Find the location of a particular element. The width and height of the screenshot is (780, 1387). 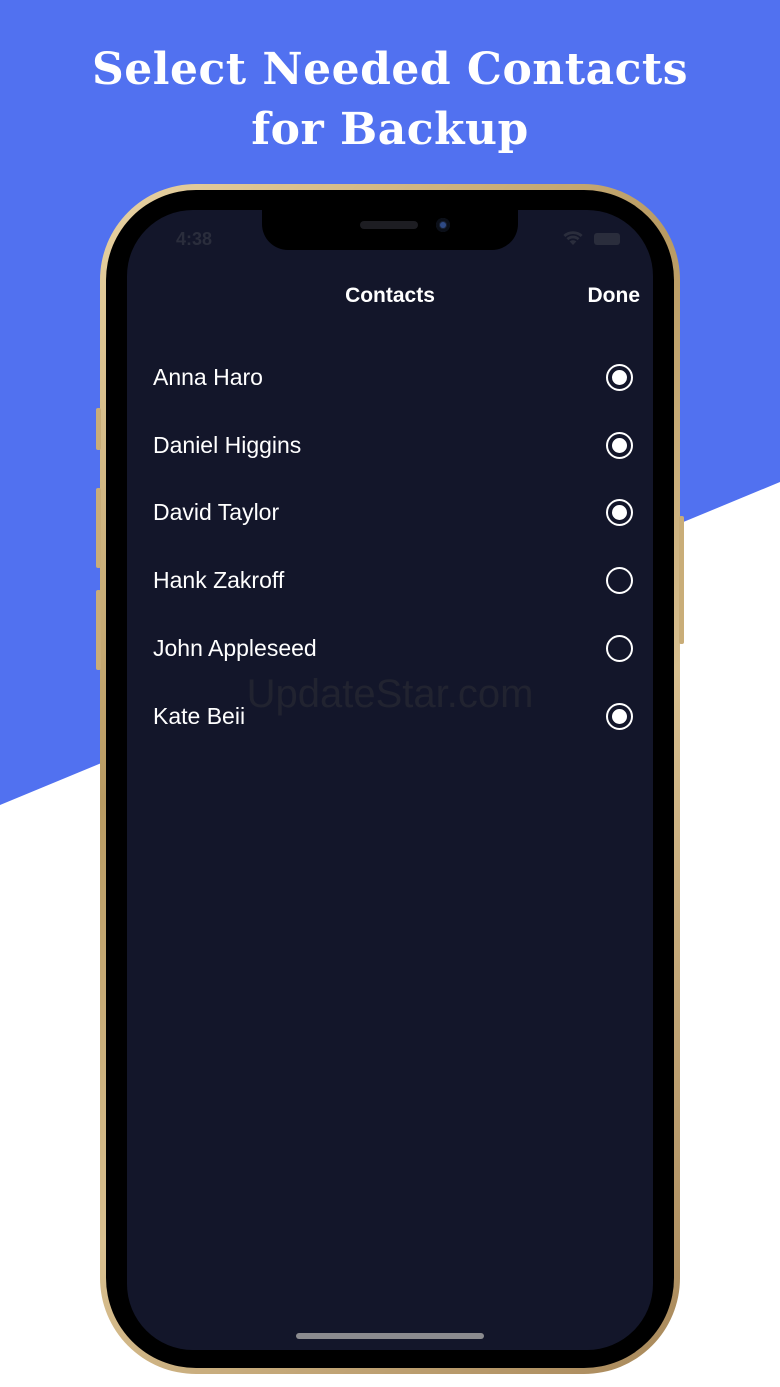

volume-down-button is located at coordinates (98, 630).